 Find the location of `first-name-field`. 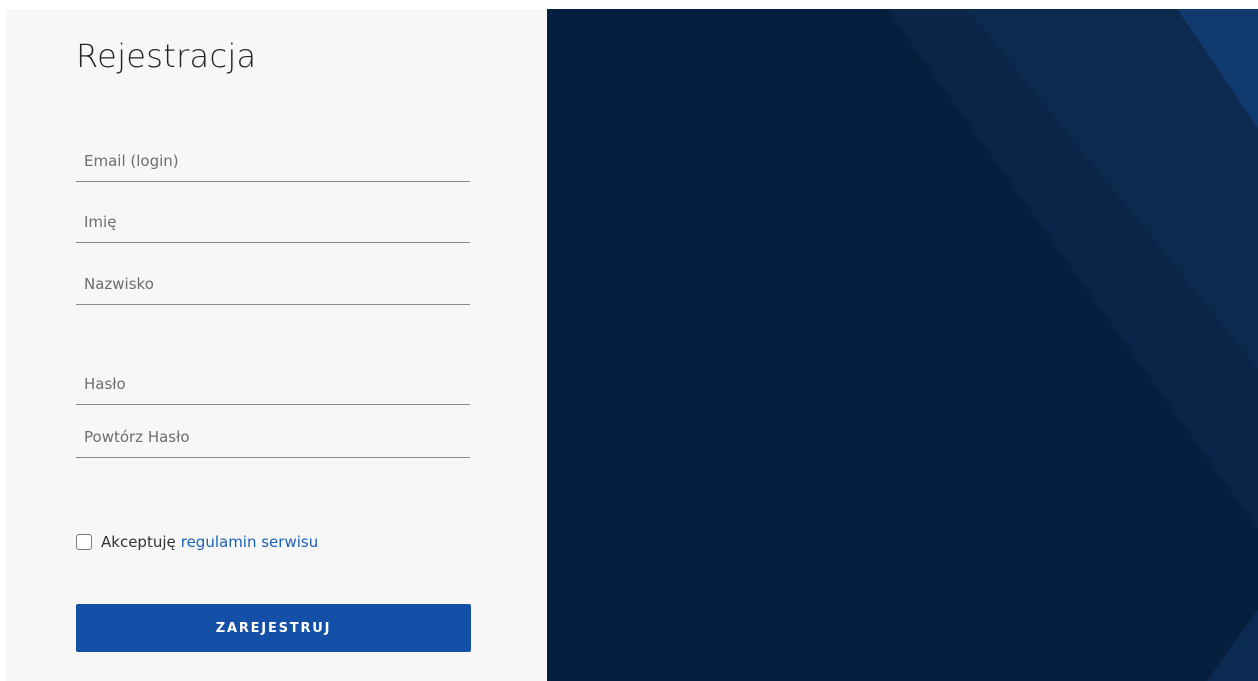

first-name-field is located at coordinates (273, 225).